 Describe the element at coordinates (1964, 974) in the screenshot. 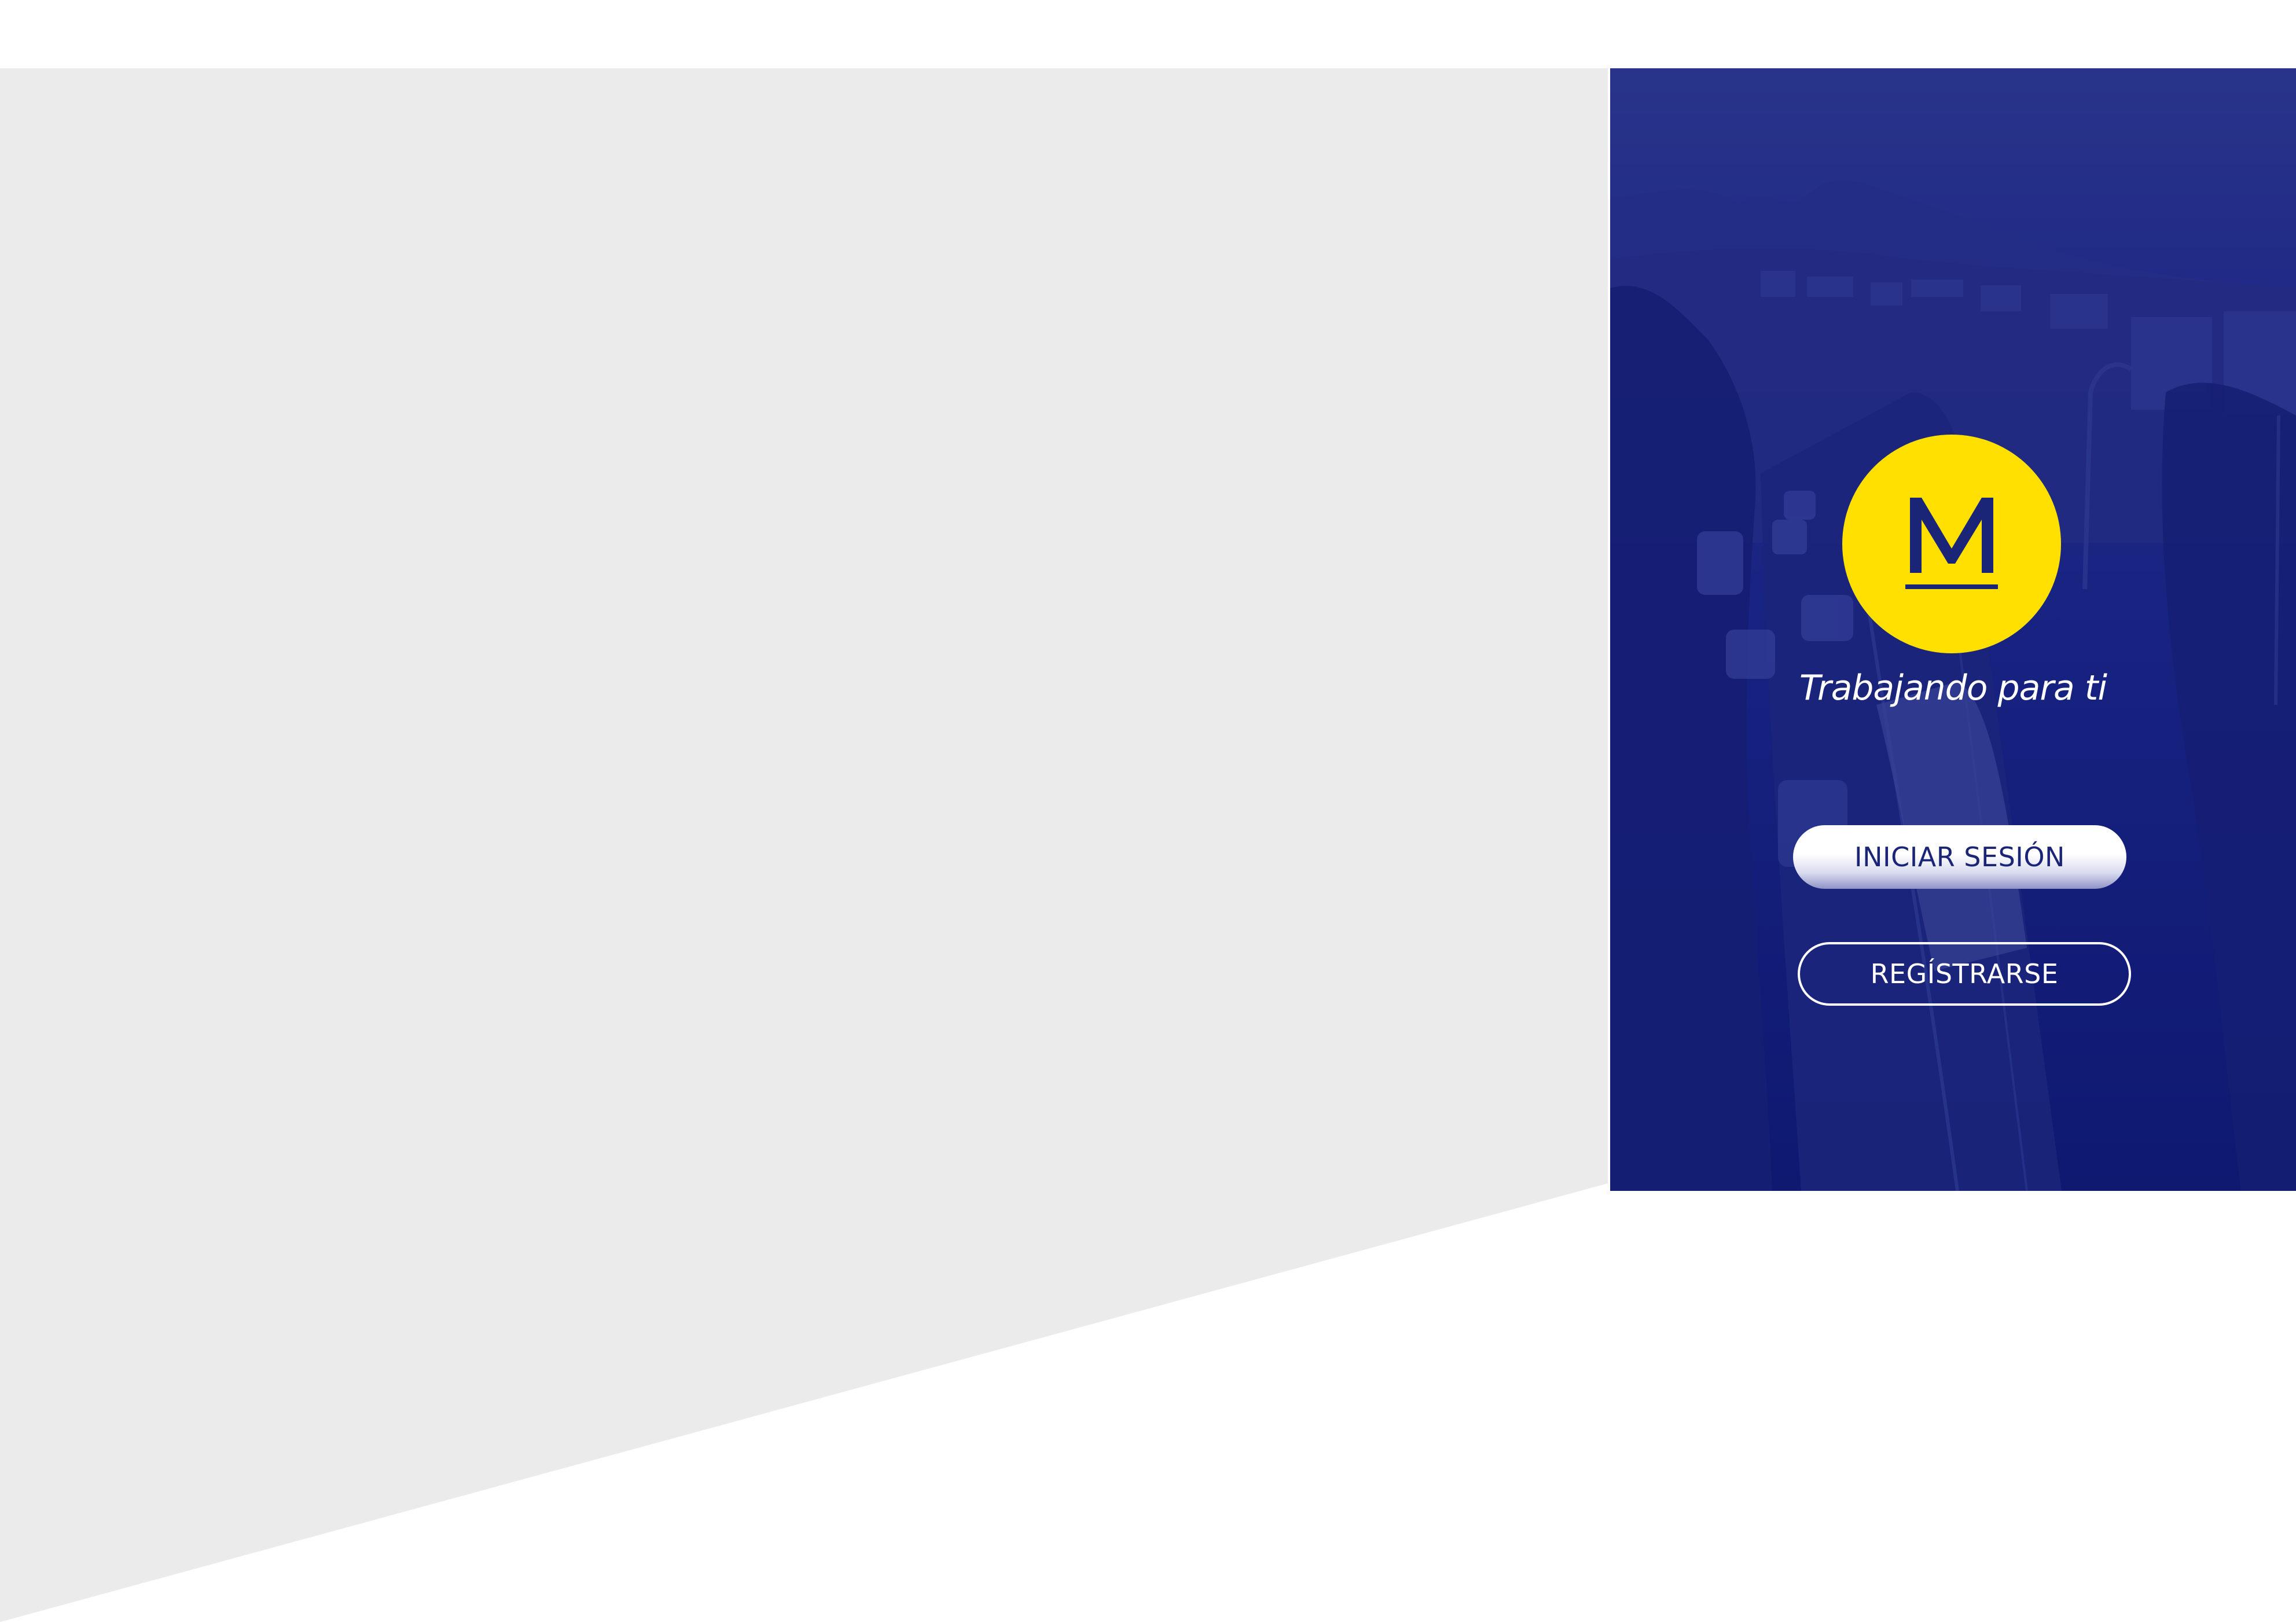

I see `register-button: REGÍSTRARSE` at that location.